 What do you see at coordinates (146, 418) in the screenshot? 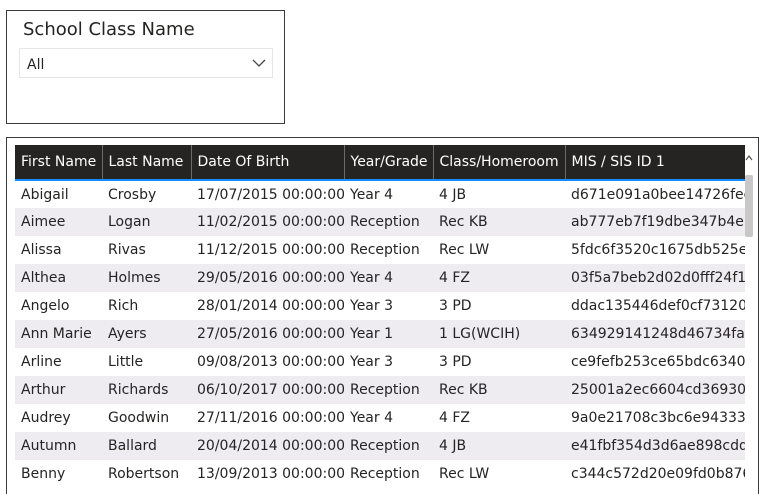
I see `table-cell: Goodwin` at bounding box center [146, 418].